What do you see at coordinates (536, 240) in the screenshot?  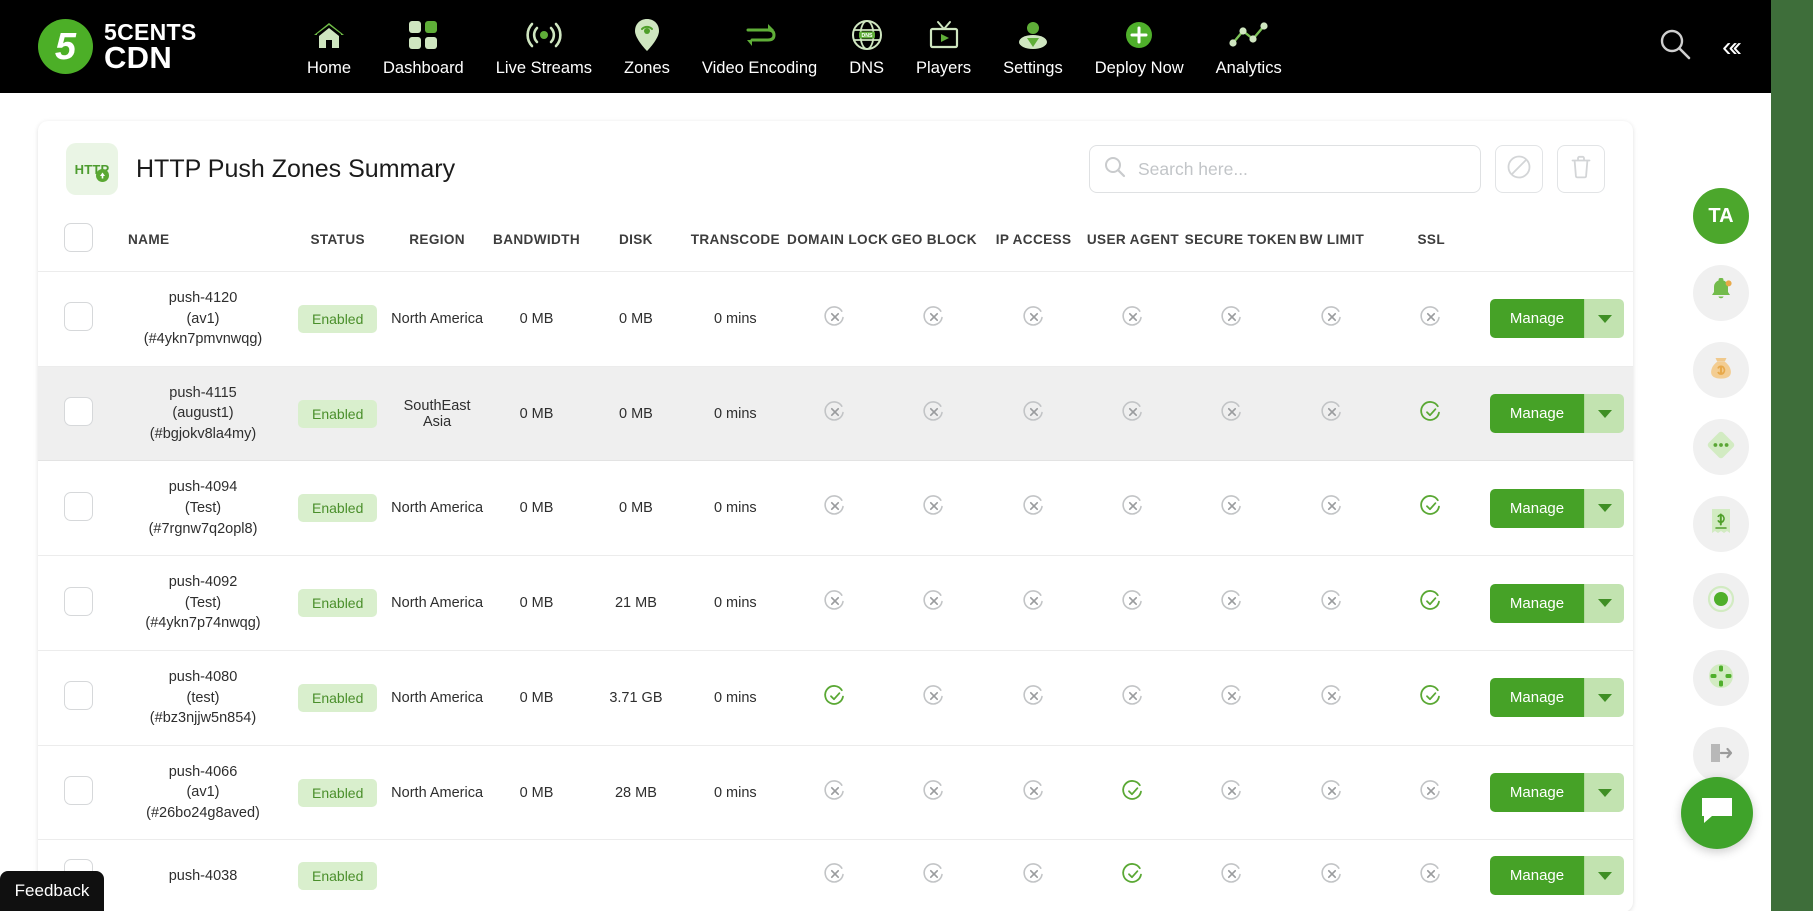 I see `header-bandwidth: BANDWIDTH` at bounding box center [536, 240].